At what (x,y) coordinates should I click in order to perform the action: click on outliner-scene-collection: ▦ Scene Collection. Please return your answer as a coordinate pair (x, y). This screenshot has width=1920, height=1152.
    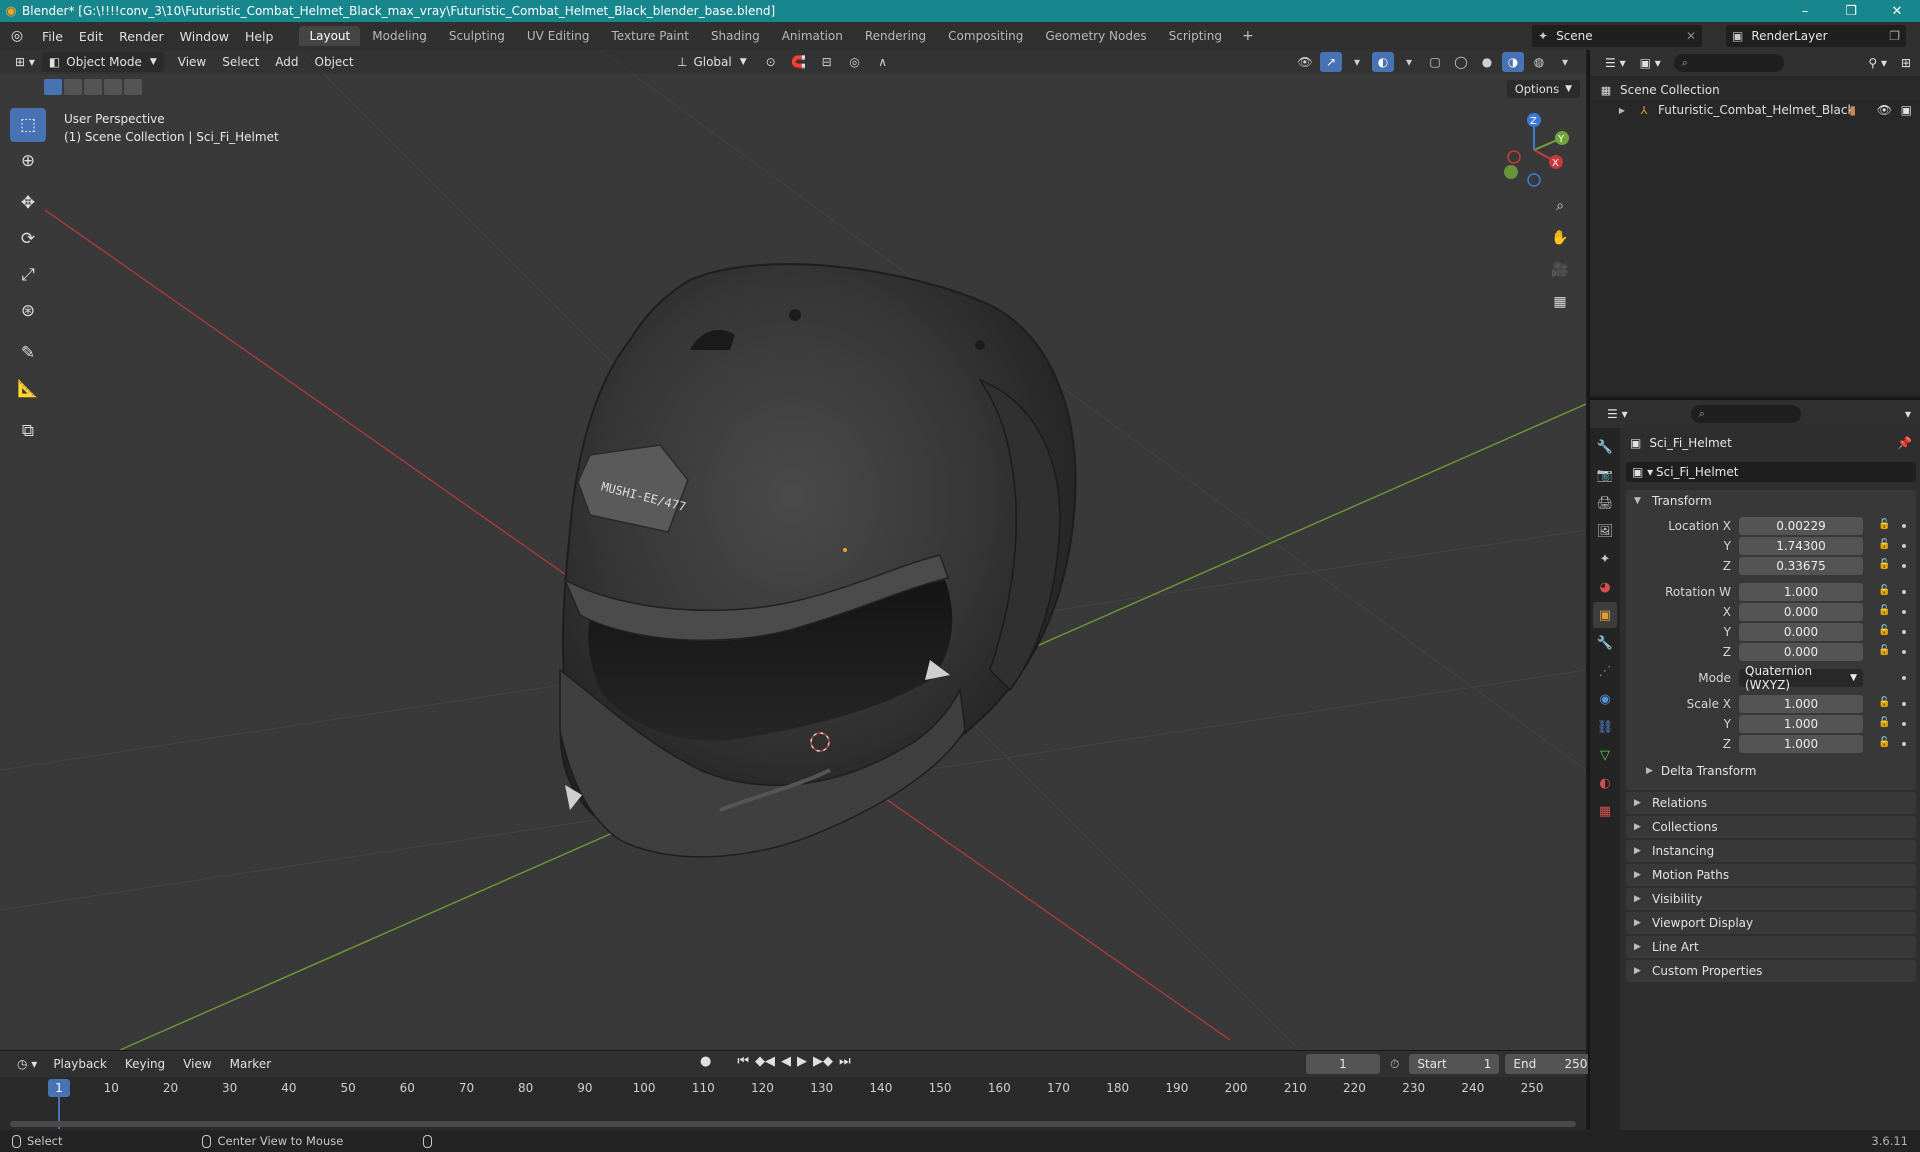
    Looking at the image, I should click on (1755, 90).